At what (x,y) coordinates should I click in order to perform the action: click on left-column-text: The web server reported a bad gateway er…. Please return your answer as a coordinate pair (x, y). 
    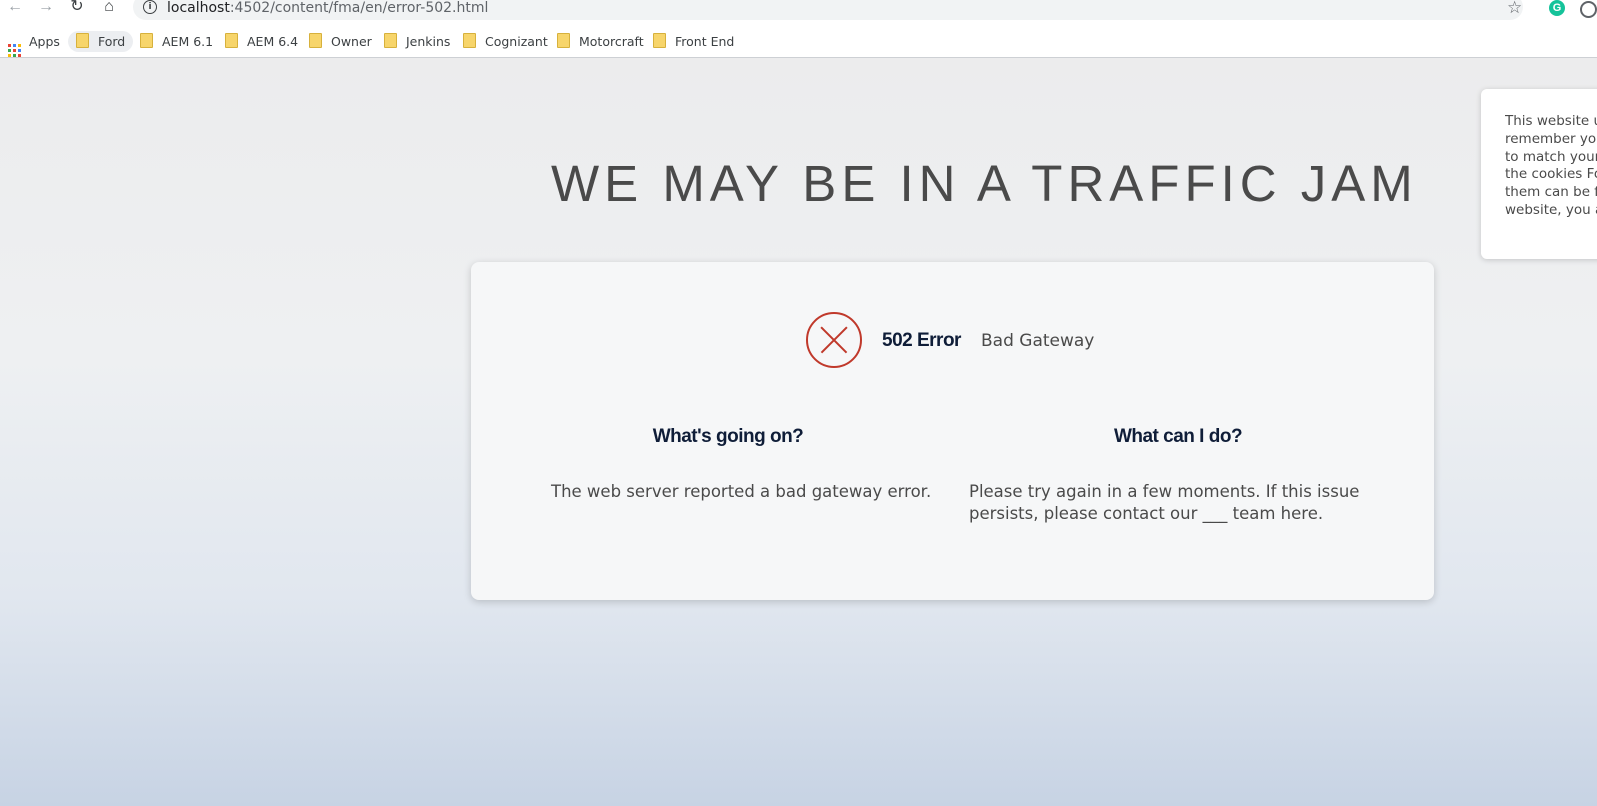
    Looking at the image, I should click on (741, 491).